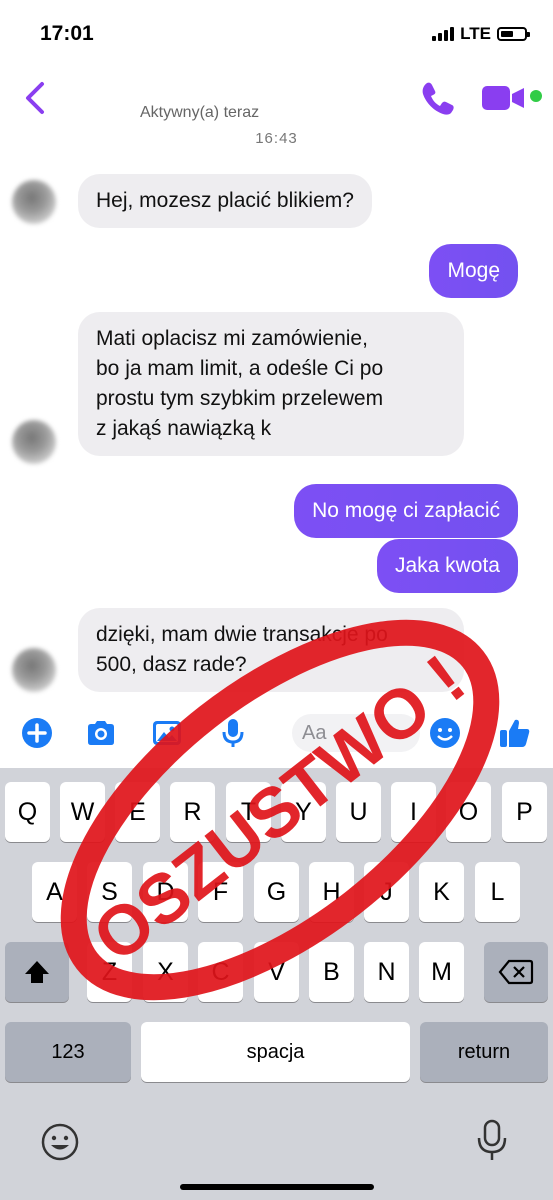 This screenshot has height=1200, width=553. I want to click on dictation-icon, so click(492, 1141).